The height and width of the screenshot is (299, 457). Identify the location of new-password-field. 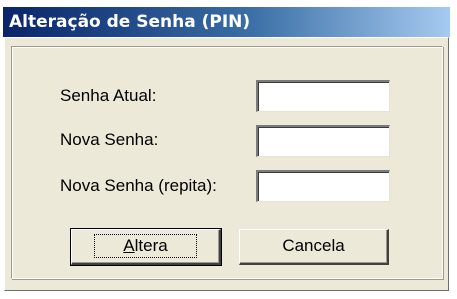
(323, 141).